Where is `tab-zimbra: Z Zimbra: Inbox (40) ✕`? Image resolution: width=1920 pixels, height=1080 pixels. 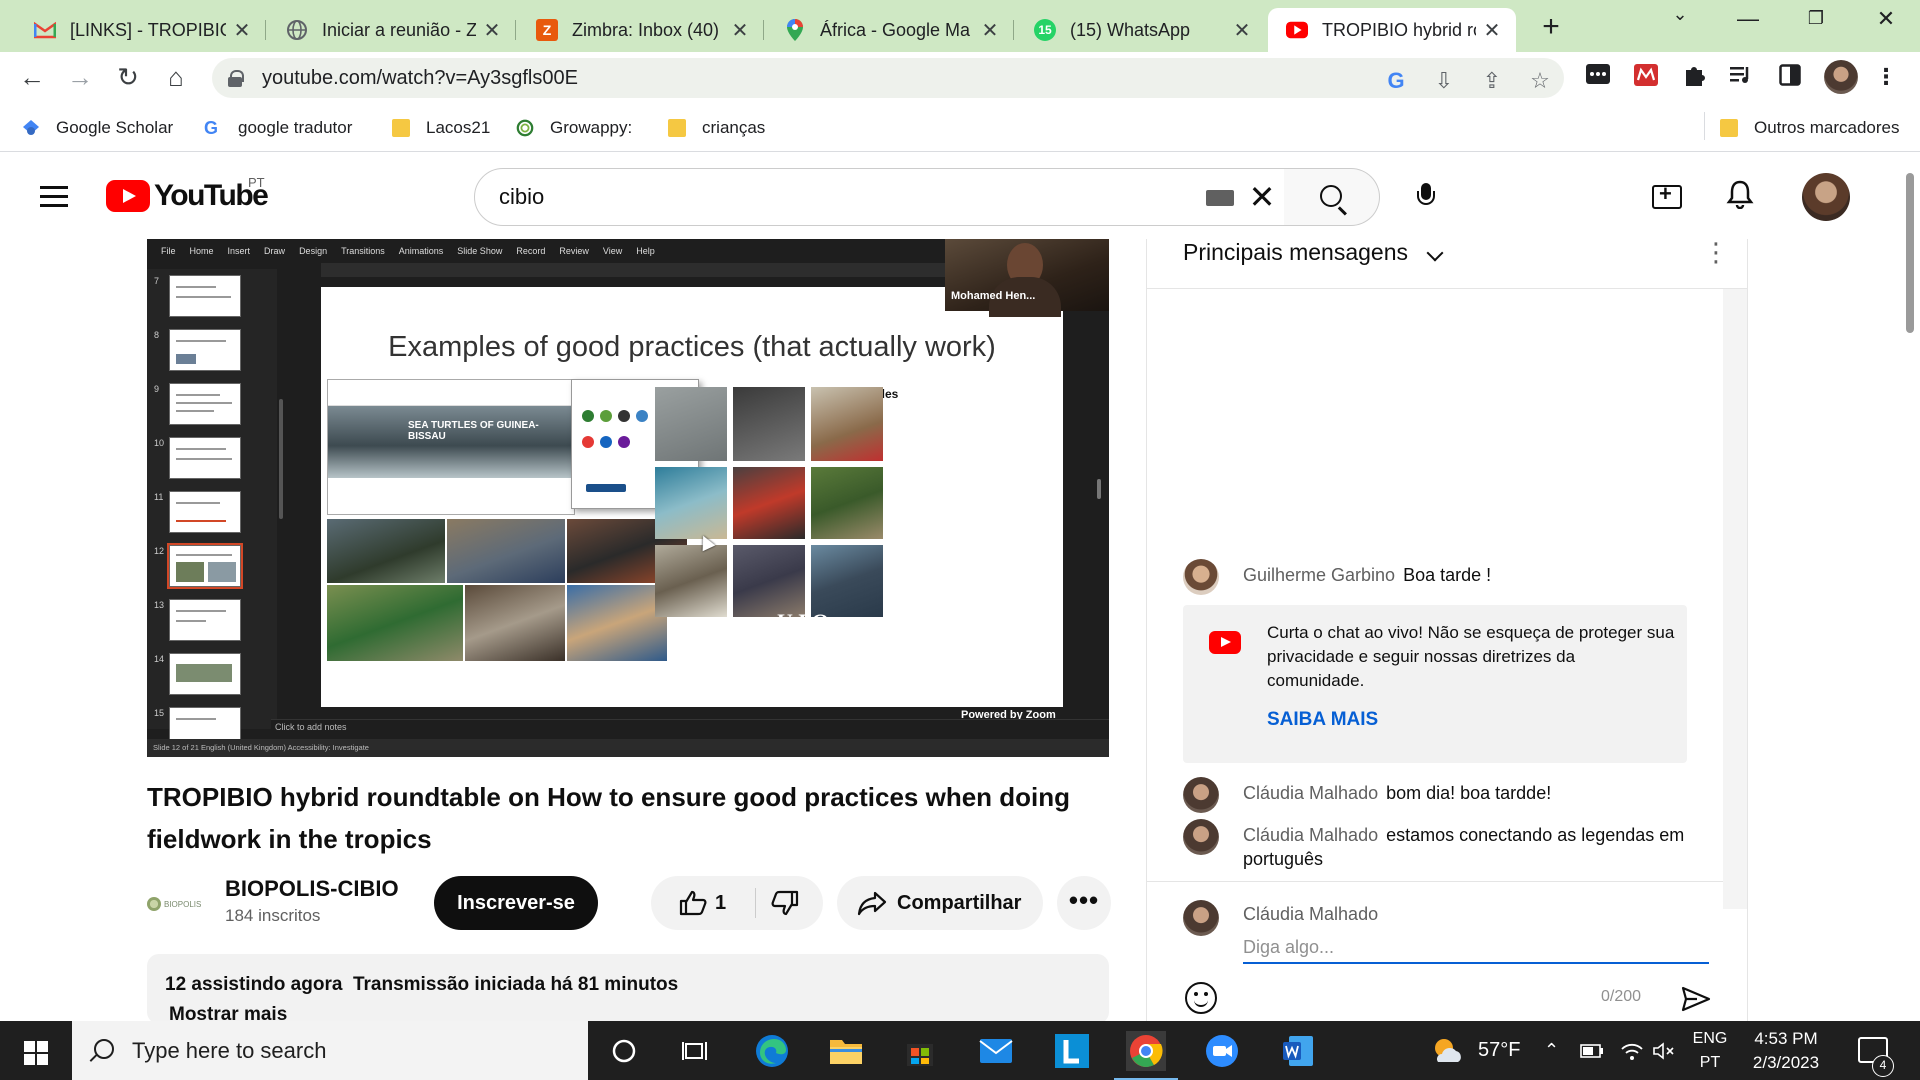
tab-zimbra: Z Zimbra: Inbox (40) ✕ is located at coordinates (641, 30).